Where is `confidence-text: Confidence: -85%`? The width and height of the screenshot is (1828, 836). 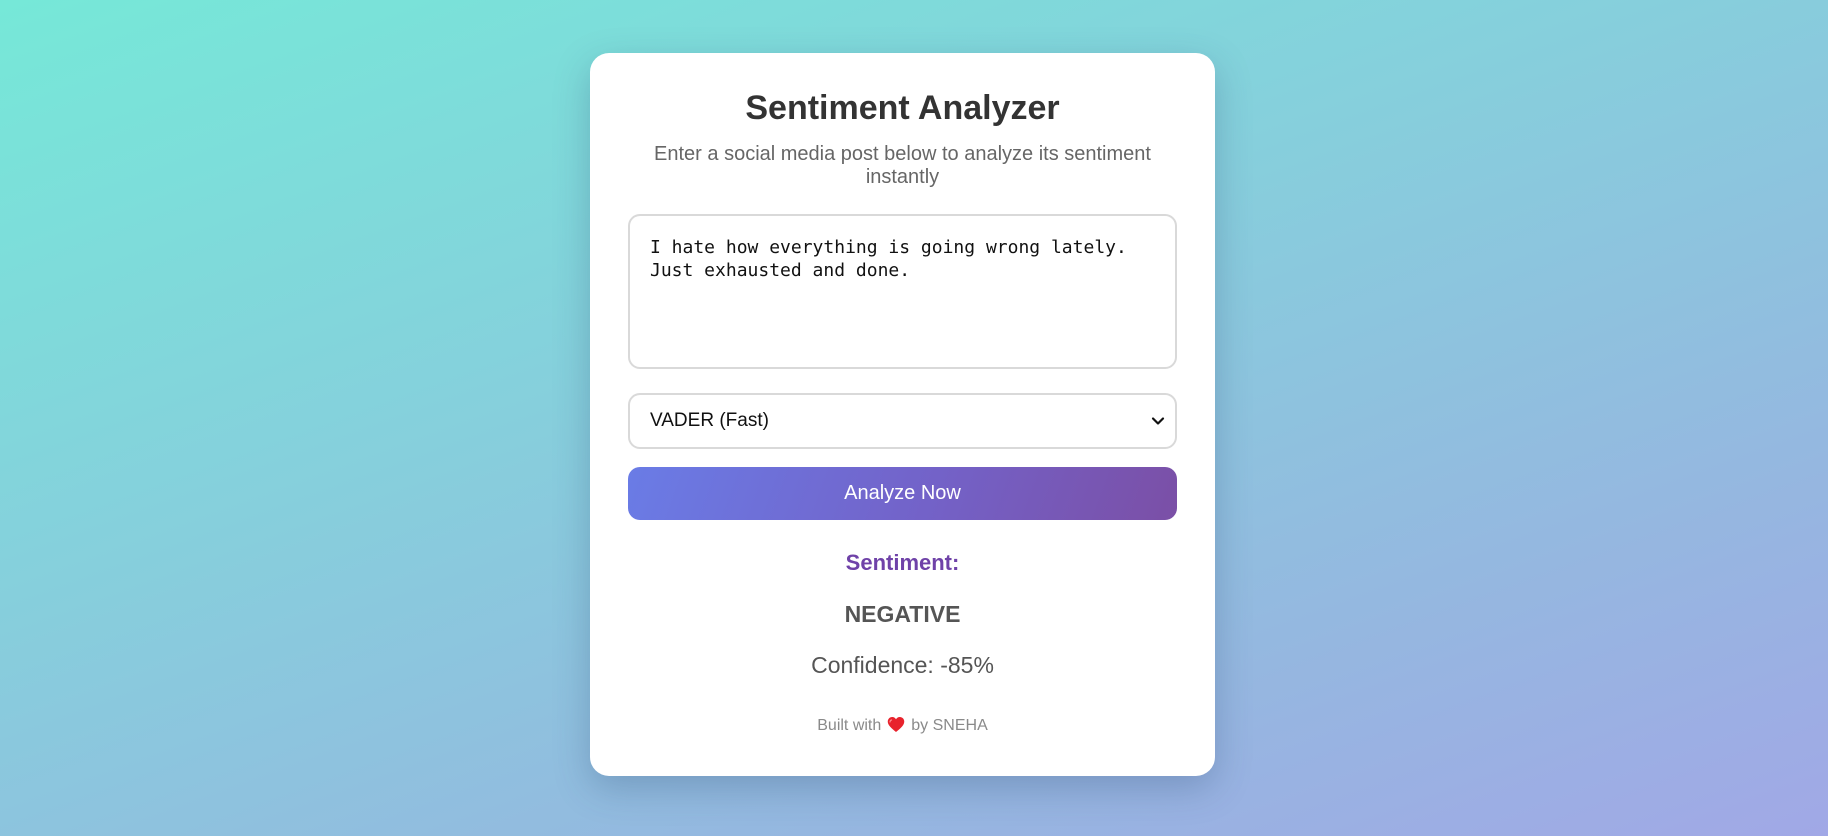 confidence-text: Confidence: -85% is located at coordinates (902, 665).